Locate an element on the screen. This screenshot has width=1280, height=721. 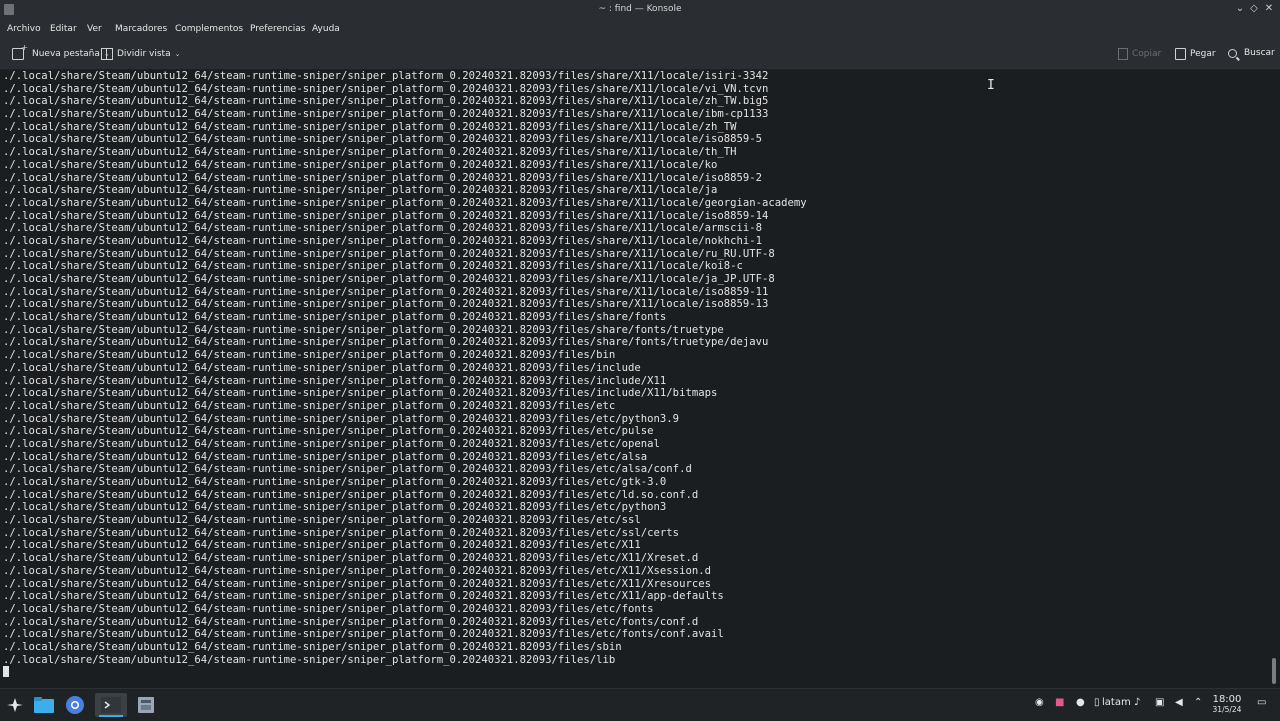
minimize-icon: ⌄ is located at coordinates (1240, 9).